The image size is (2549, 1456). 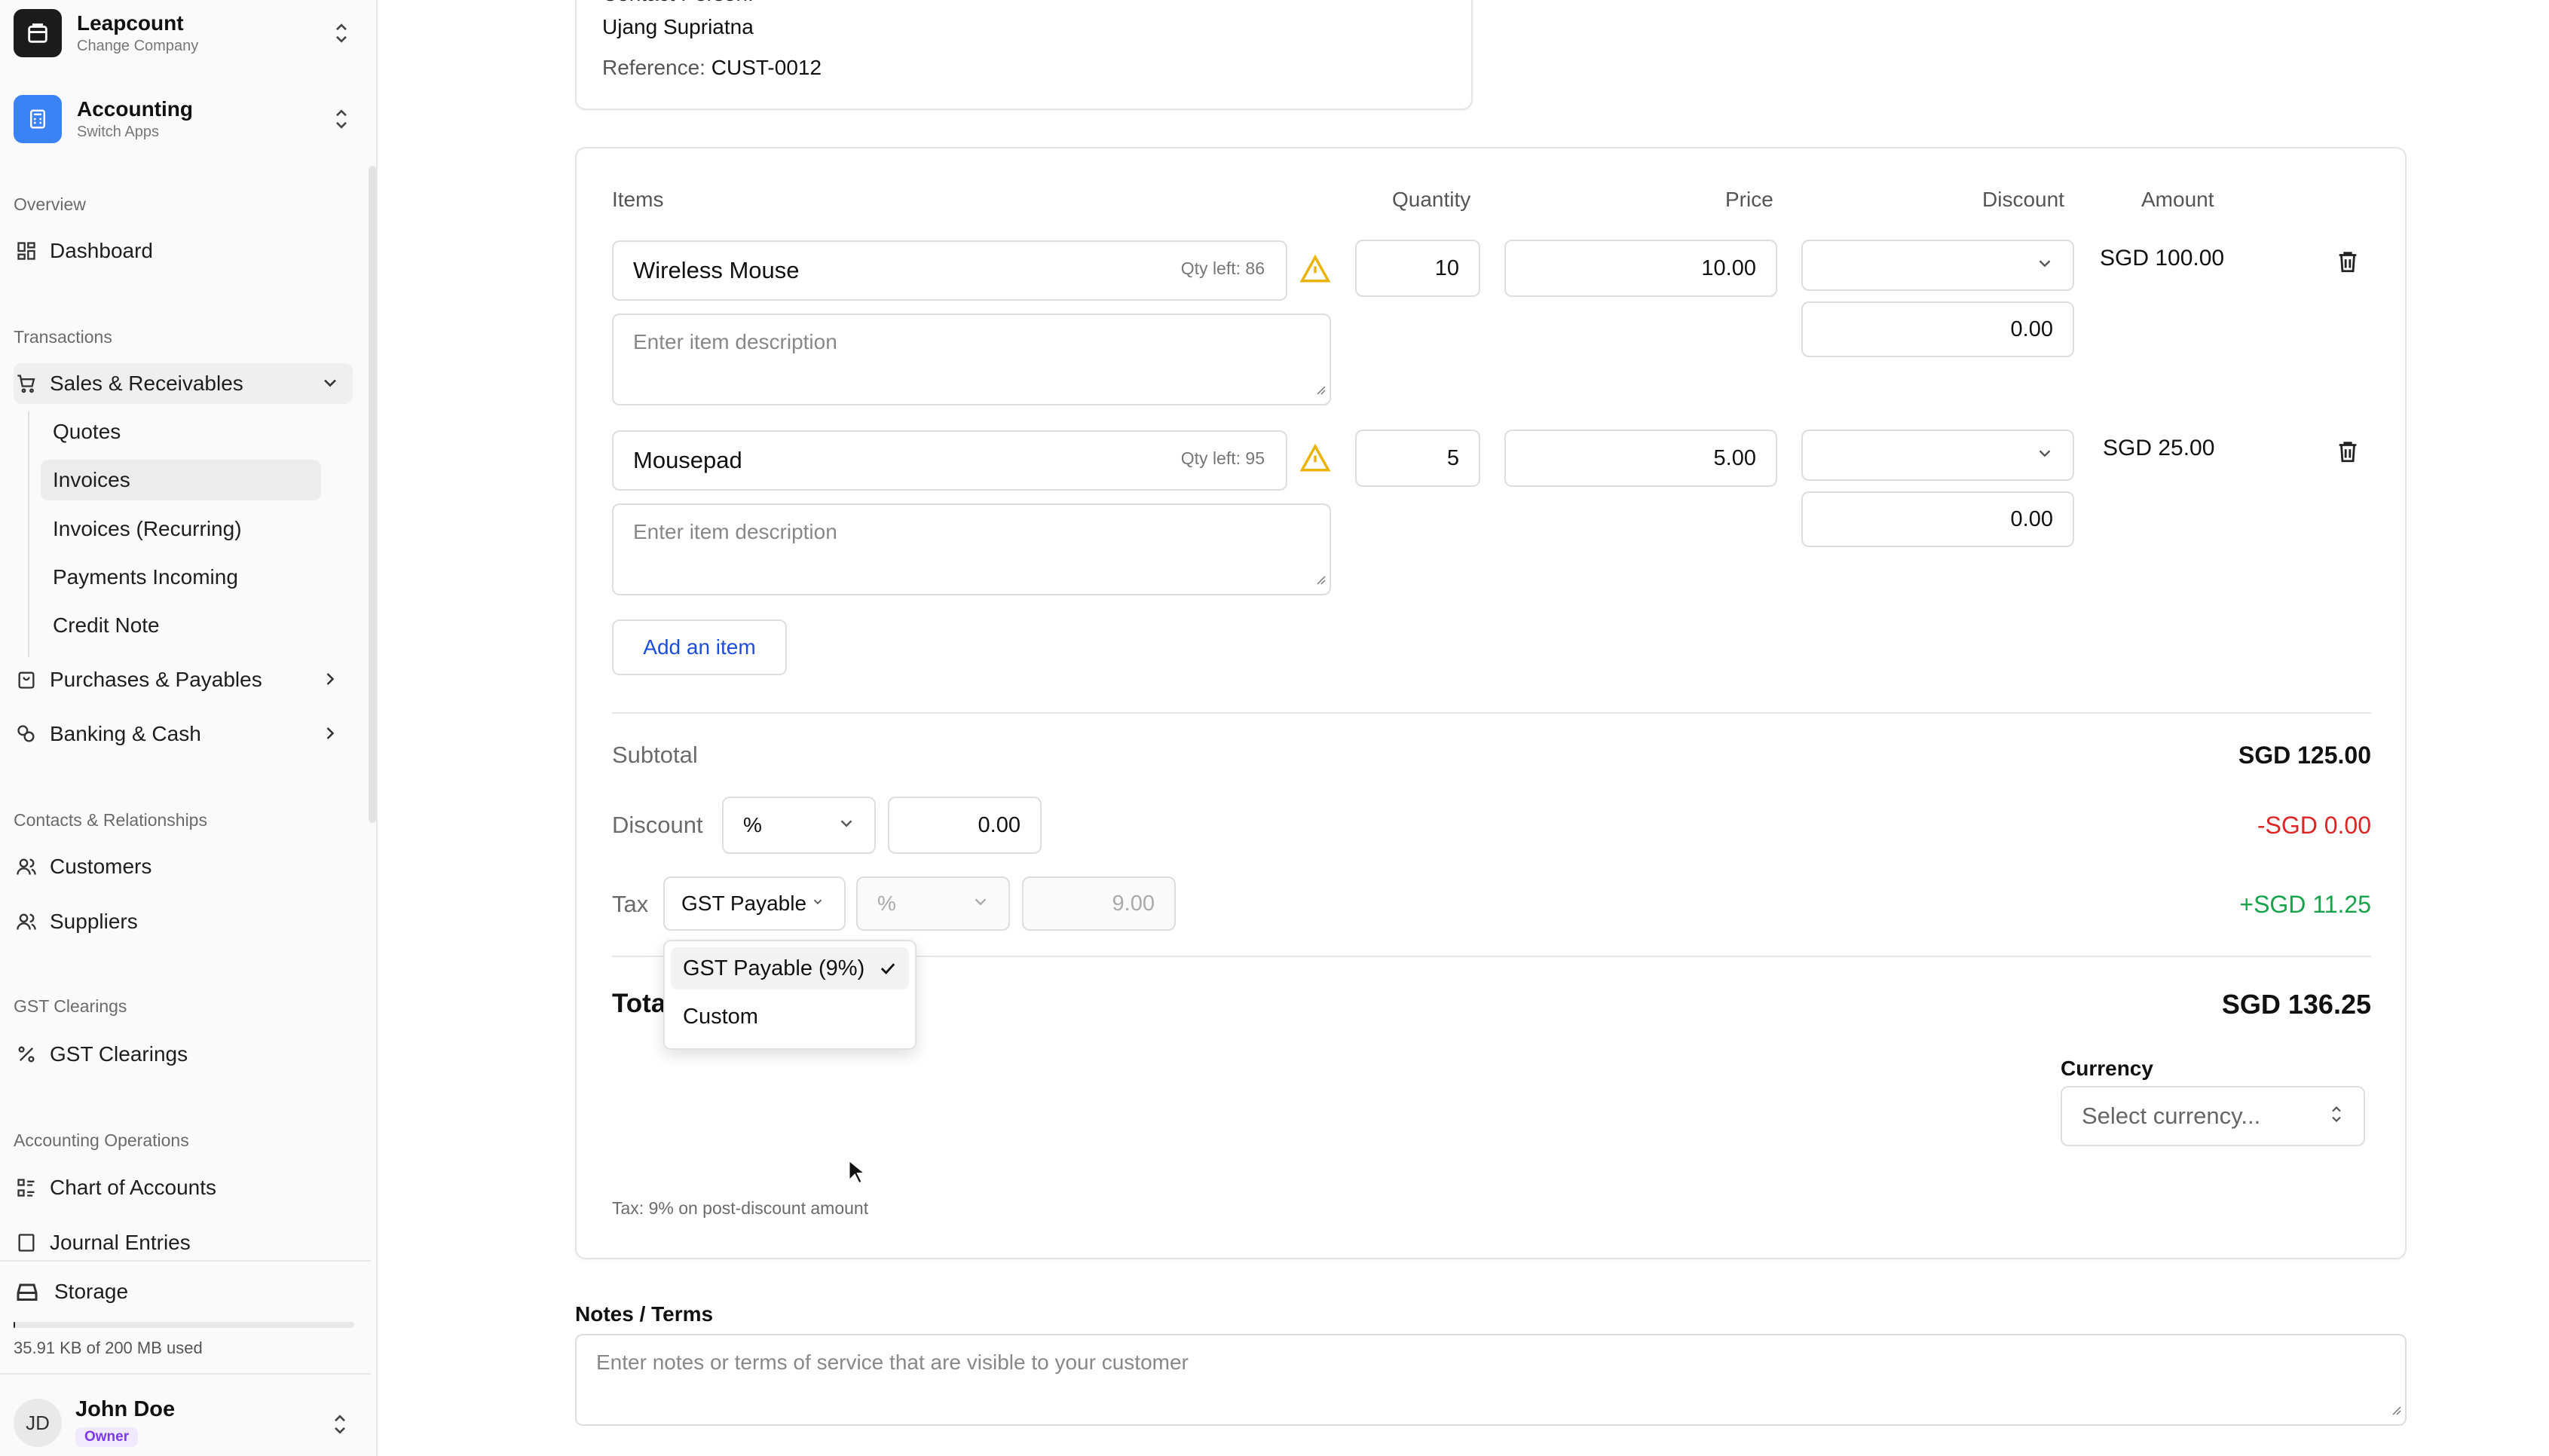 I want to click on sidebar-item-quotes: Quotes, so click(x=181, y=431).